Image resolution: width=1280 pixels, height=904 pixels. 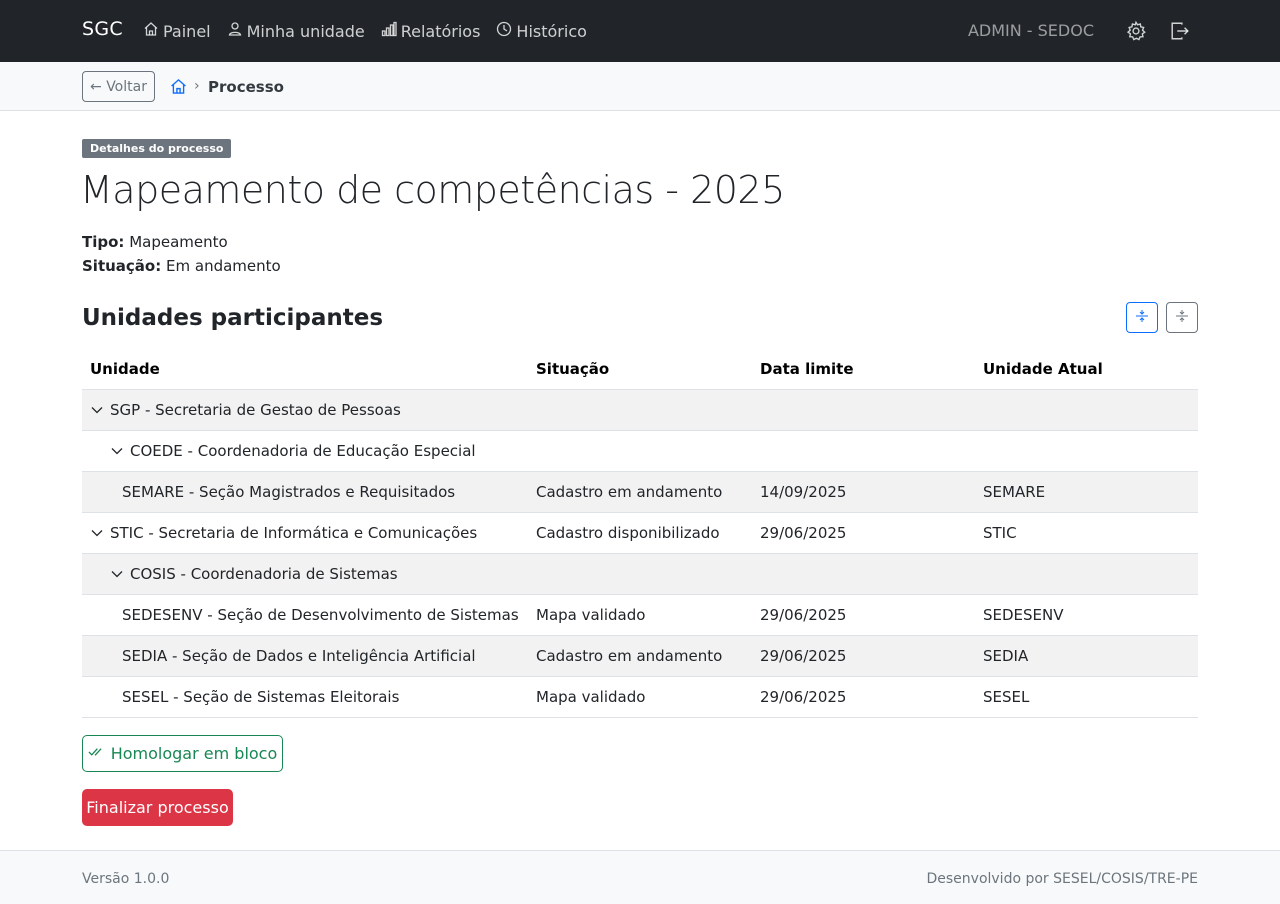 What do you see at coordinates (126, 879) in the screenshot?
I see `app-version: Versão 1.0.0` at bounding box center [126, 879].